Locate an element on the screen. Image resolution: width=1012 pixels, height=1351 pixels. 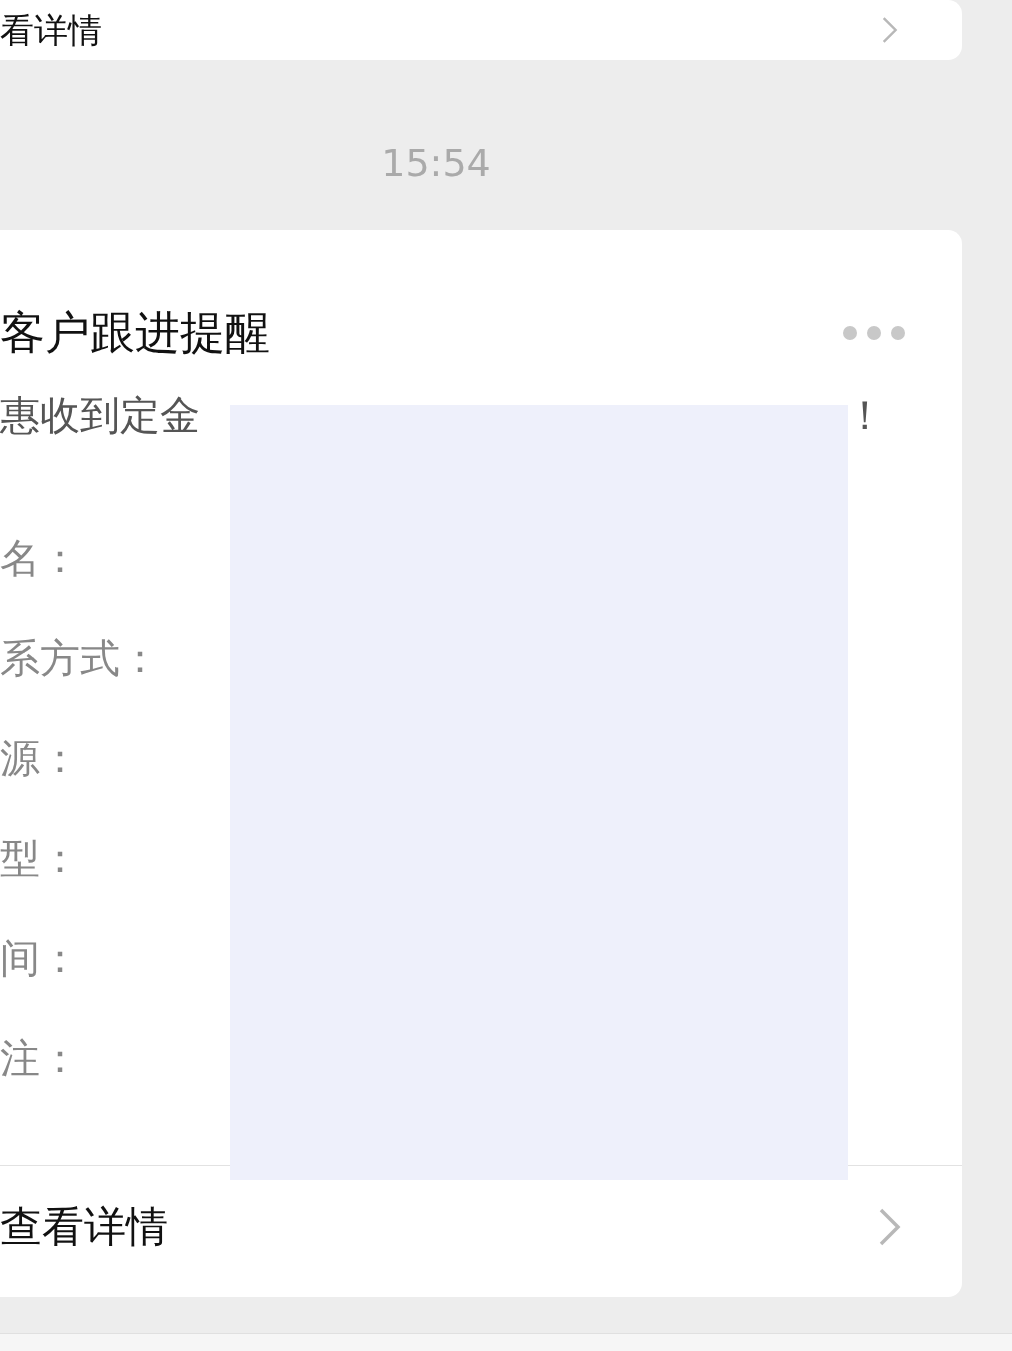
view-details-link: 查看详情 is located at coordinates (84, 1227).